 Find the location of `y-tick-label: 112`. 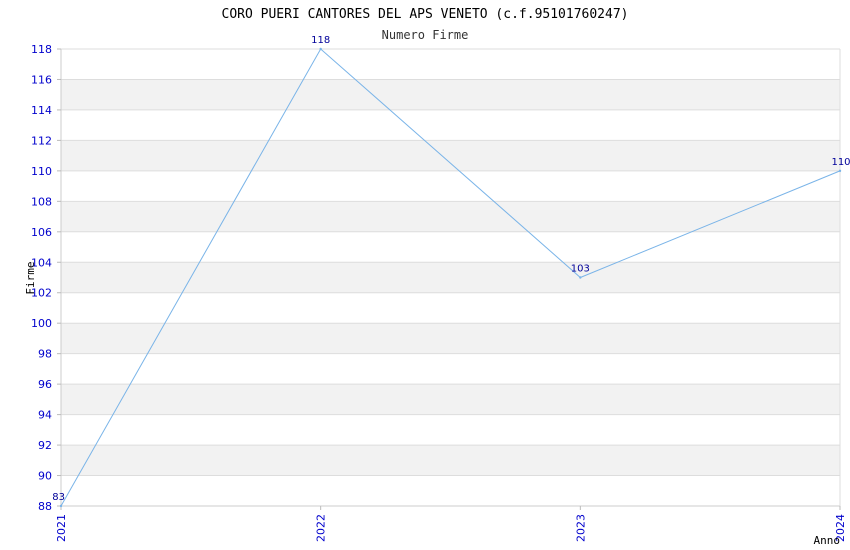

y-tick-label: 112 is located at coordinates (41, 140).